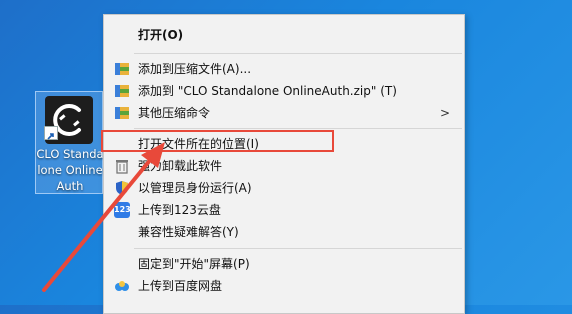 The height and width of the screenshot is (314, 572). What do you see at coordinates (103, 217) in the screenshot?
I see `annotation-arrow` at bounding box center [103, 217].